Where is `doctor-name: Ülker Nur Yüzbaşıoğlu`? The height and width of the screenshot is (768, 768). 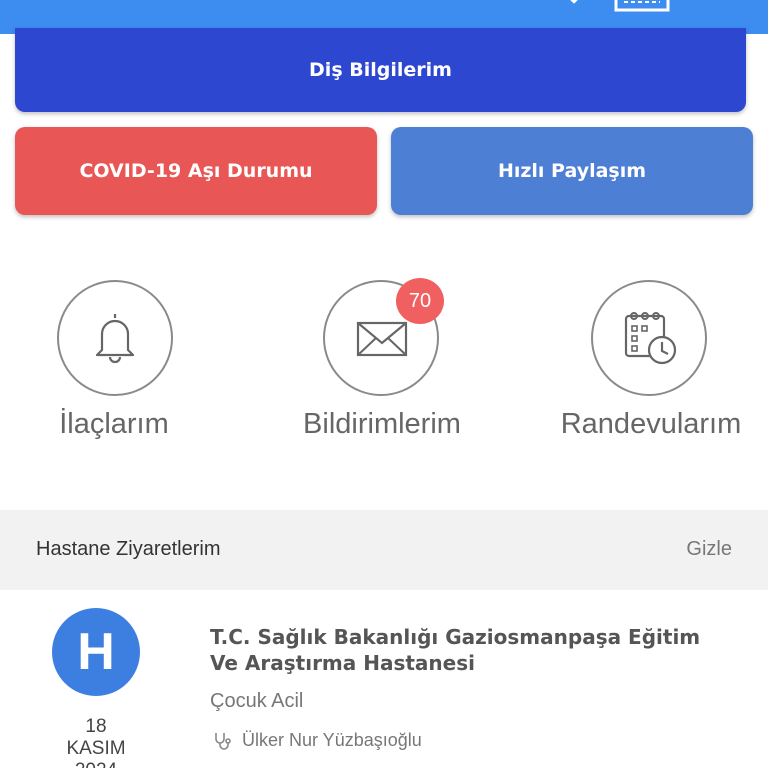 doctor-name: Ülker Nur Yüzbaşıoğlu is located at coordinates (332, 740).